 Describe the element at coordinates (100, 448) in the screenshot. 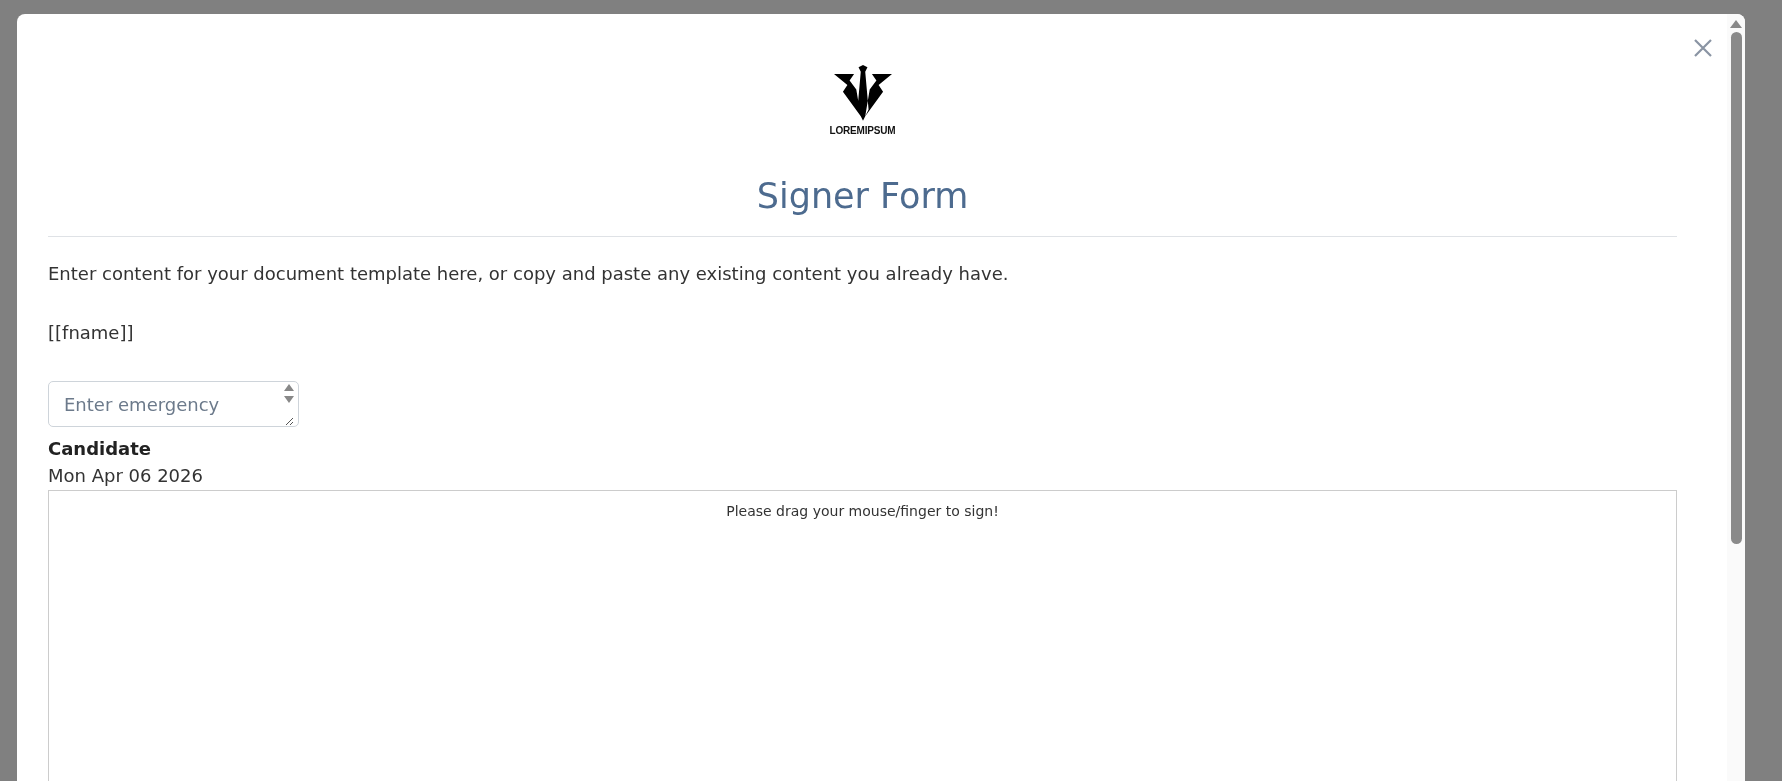

I see `signer-role: Candidate` at that location.